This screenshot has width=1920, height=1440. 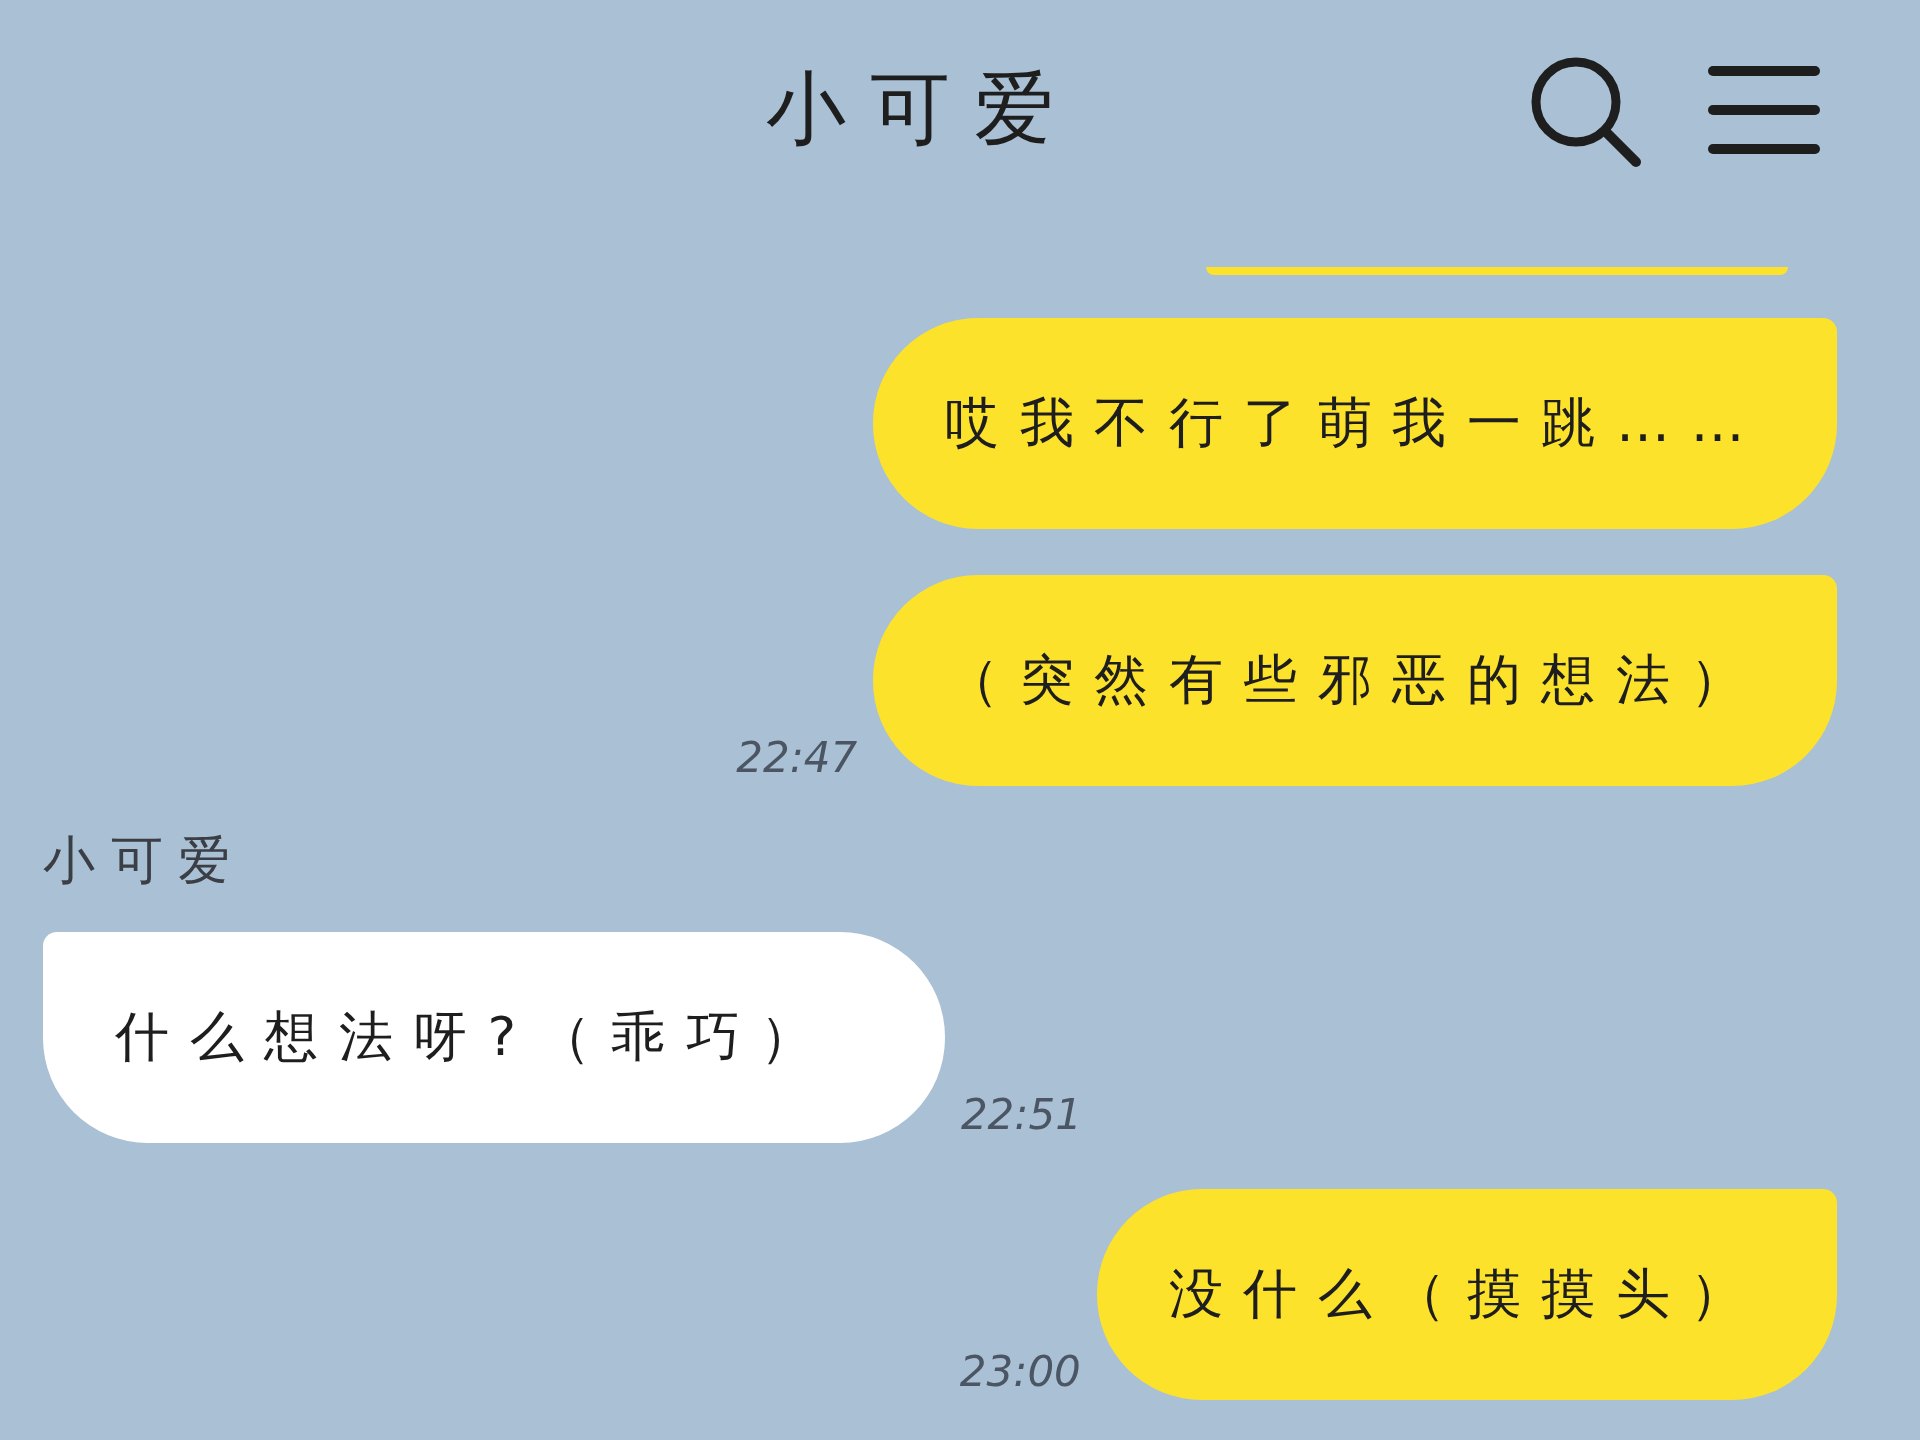 What do you see at coordinates (1355, 680) in the screenshot?
I see `outgoing-message-bubble: （突然有些邪恶的想法）` at bounding box center [1355, 680].